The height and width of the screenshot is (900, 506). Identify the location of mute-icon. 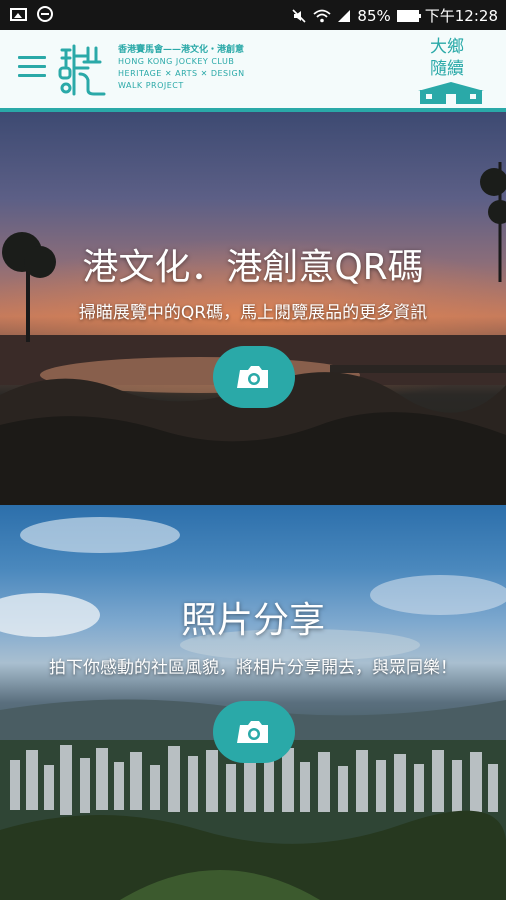
(299, 15).